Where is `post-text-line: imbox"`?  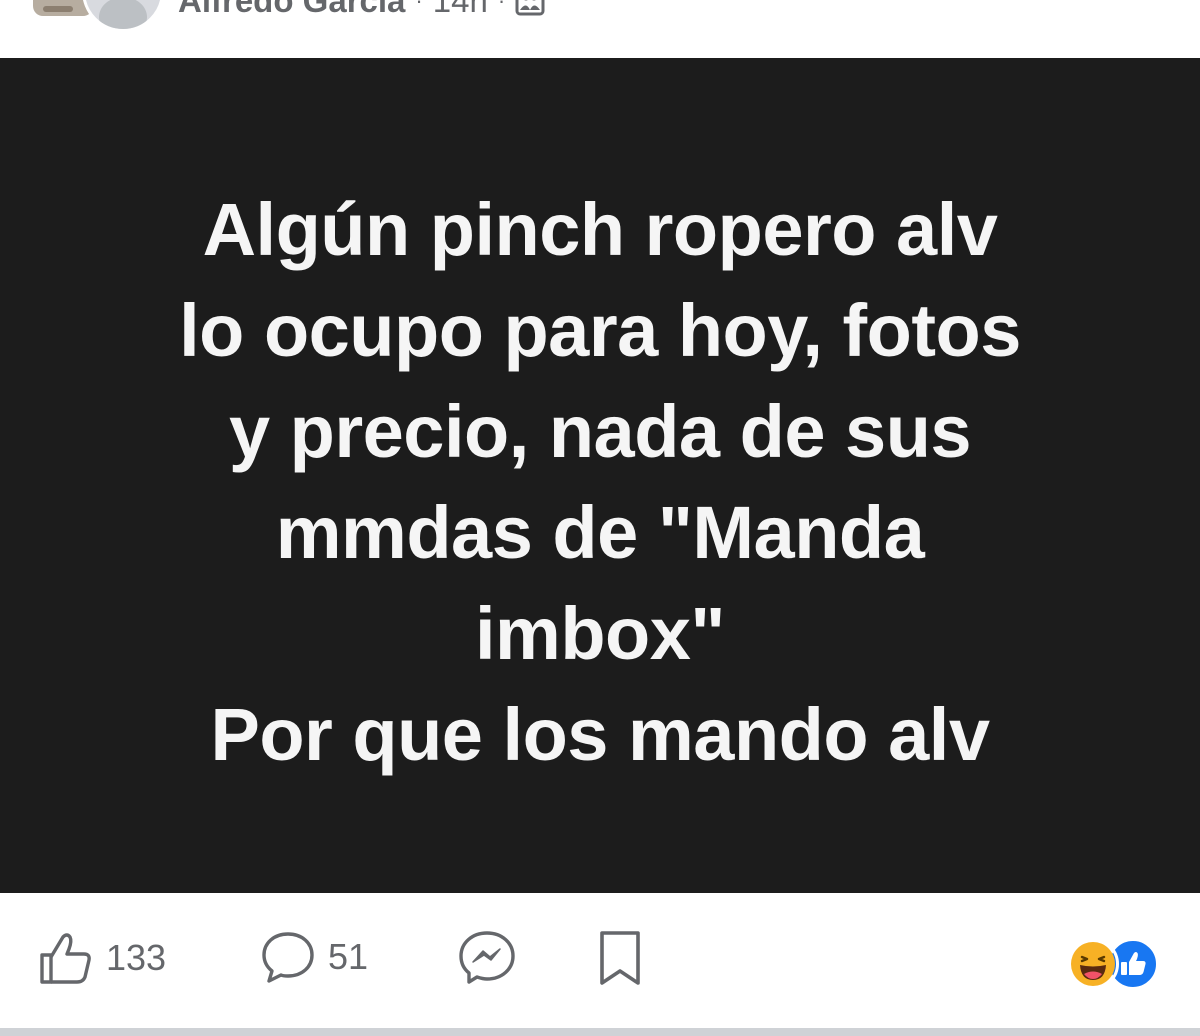
post-text-line: imbox" is located at coordinates (600, 633).